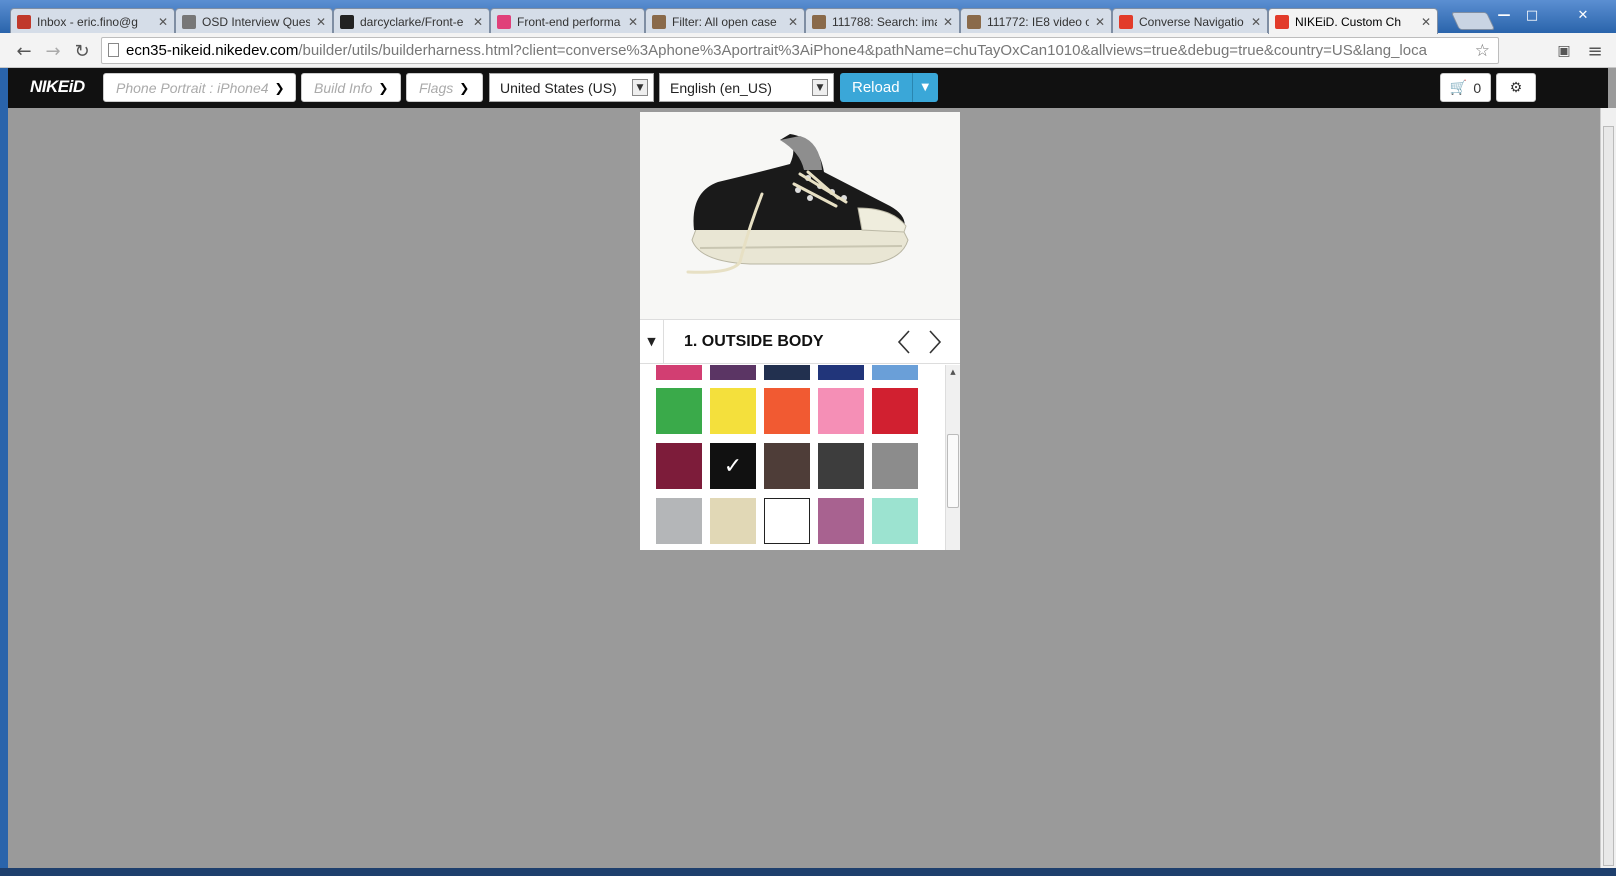  I want to click on cart-icon: 🛒, so click(1458, 87).